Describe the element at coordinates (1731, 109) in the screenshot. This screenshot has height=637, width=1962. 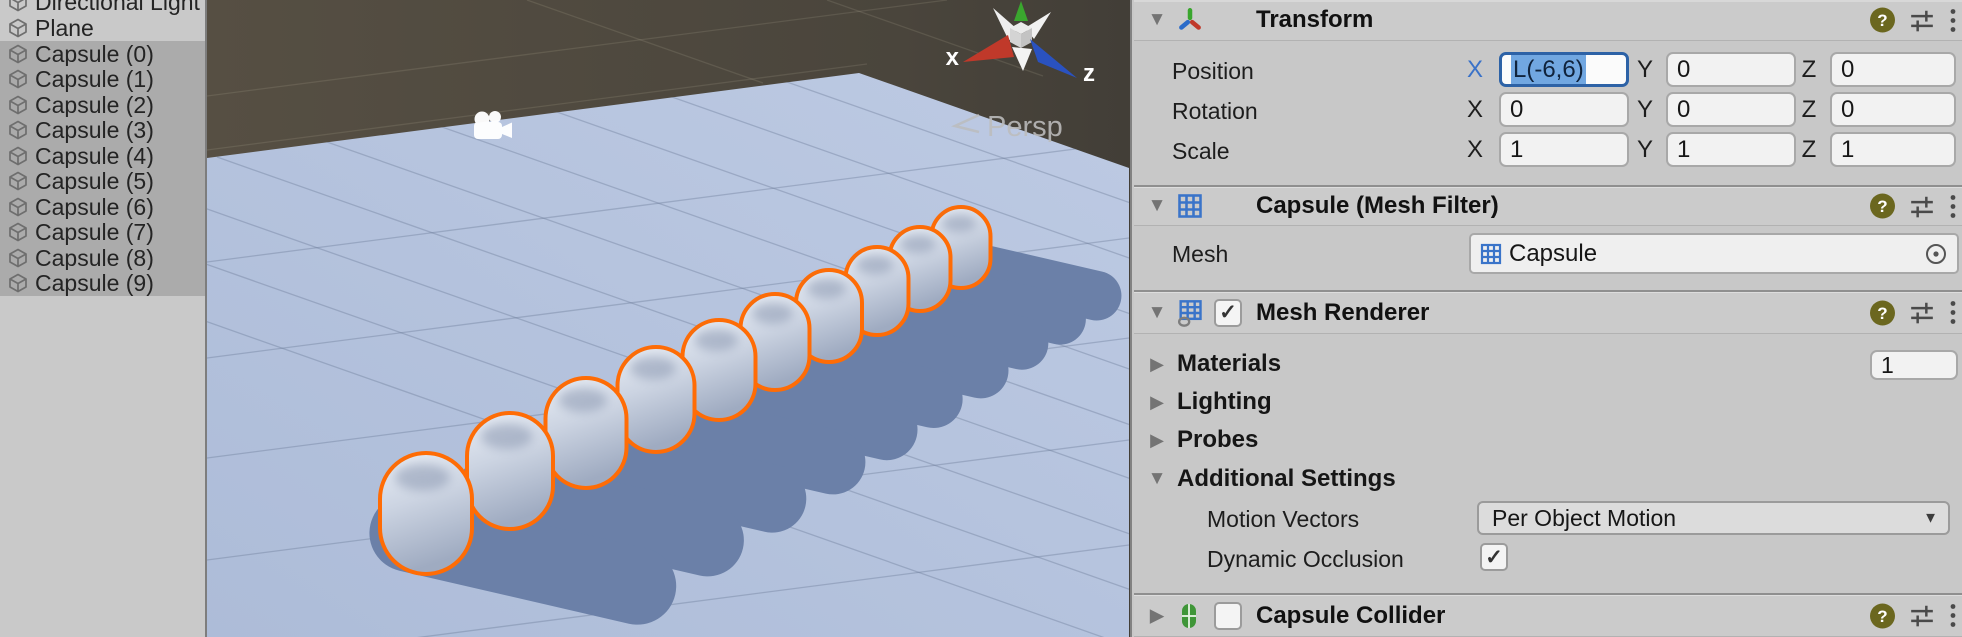
I see `rotation-y-field: 0` at that location.